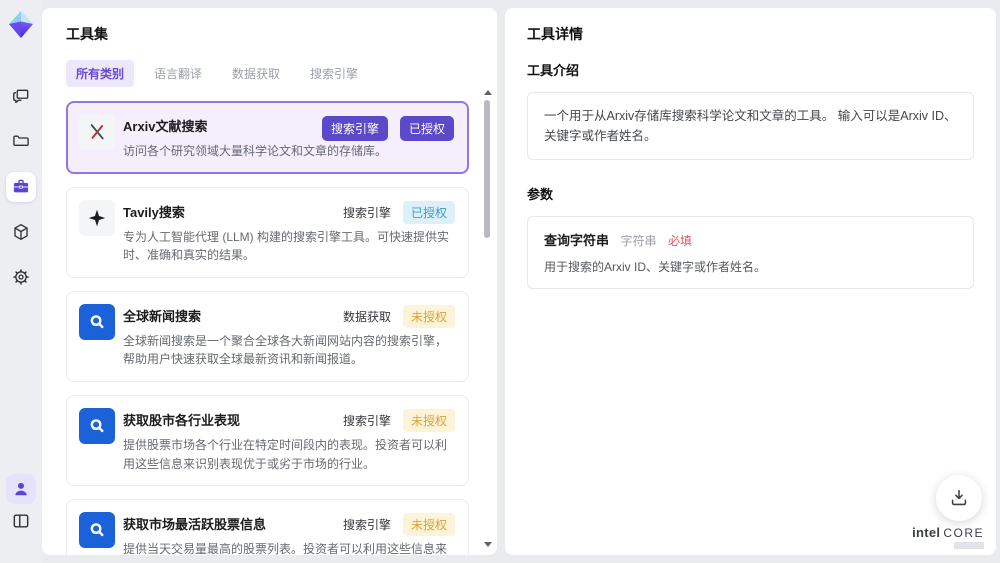 This screenshot has width=1000, height=563. I want to click on parameter-description: 用于搜索的Arxiv ID、关键字或作者姓名。, so click(655, 267).